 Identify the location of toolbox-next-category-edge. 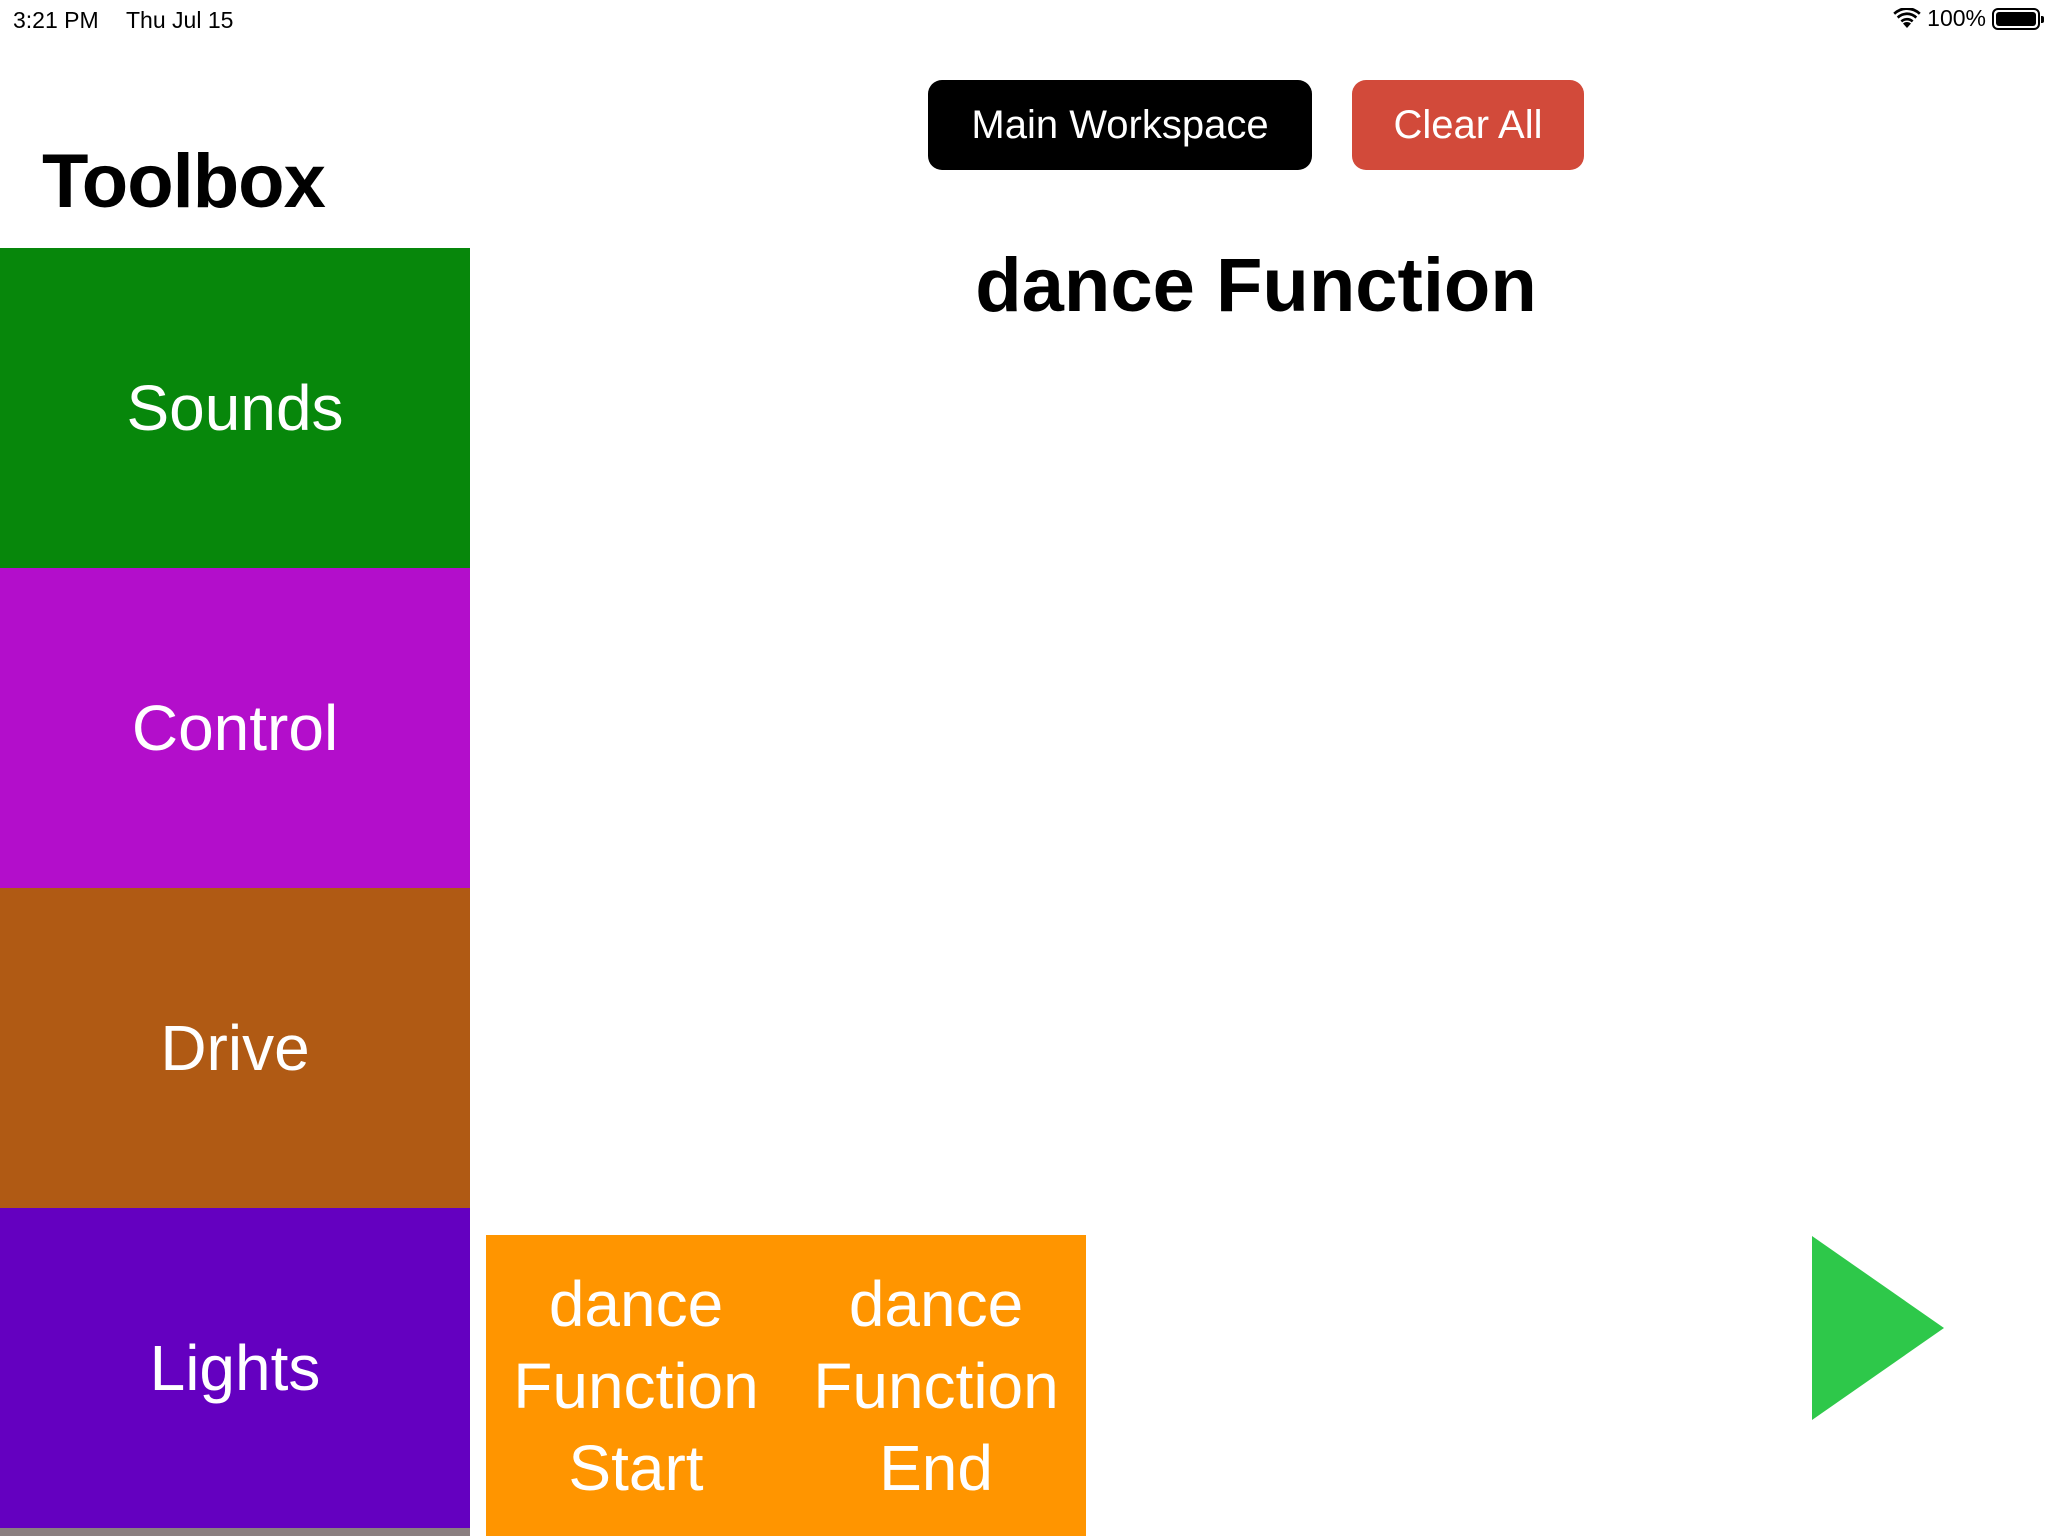
(235, 1532).